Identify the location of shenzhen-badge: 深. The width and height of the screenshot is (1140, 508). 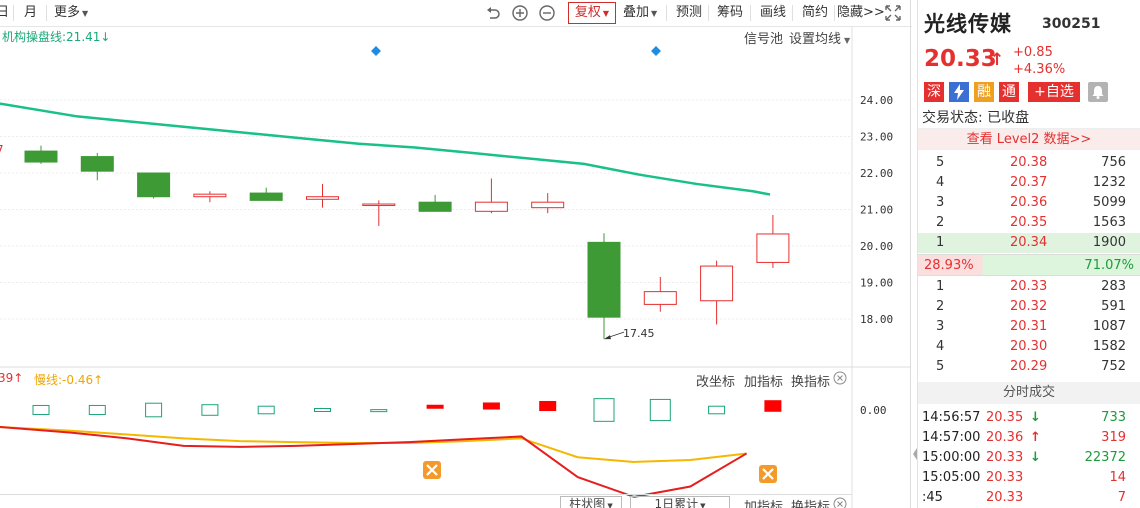
(934, 92).